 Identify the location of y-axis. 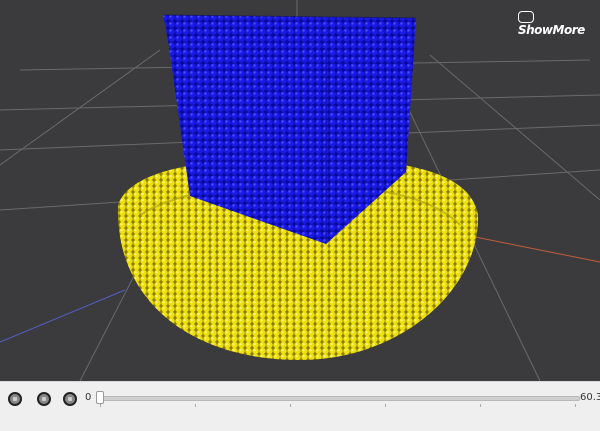
(63, 316).